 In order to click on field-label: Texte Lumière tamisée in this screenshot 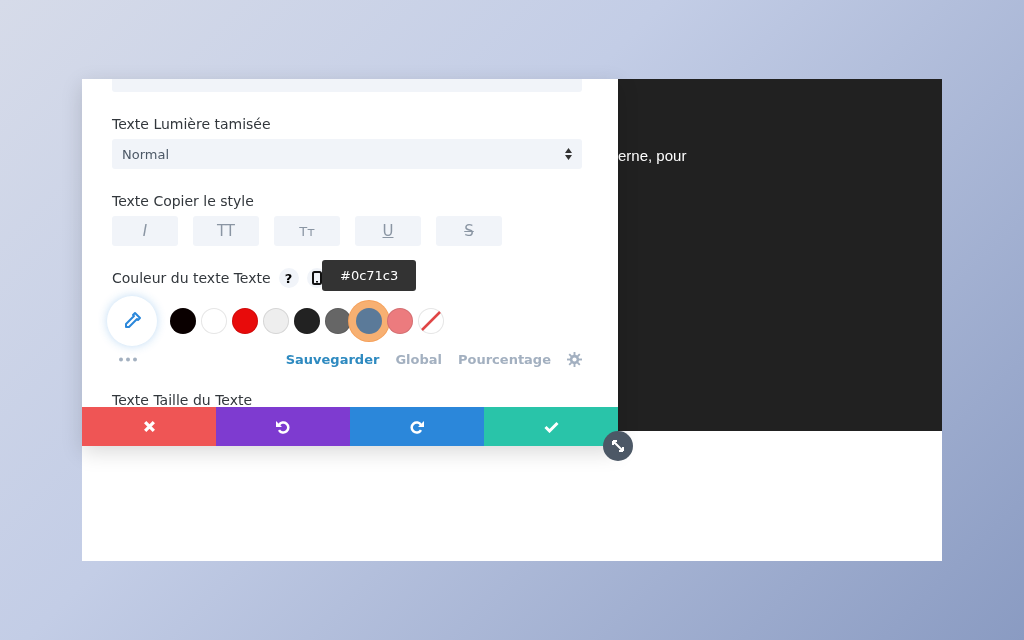, I will do `click(192, 124)`.